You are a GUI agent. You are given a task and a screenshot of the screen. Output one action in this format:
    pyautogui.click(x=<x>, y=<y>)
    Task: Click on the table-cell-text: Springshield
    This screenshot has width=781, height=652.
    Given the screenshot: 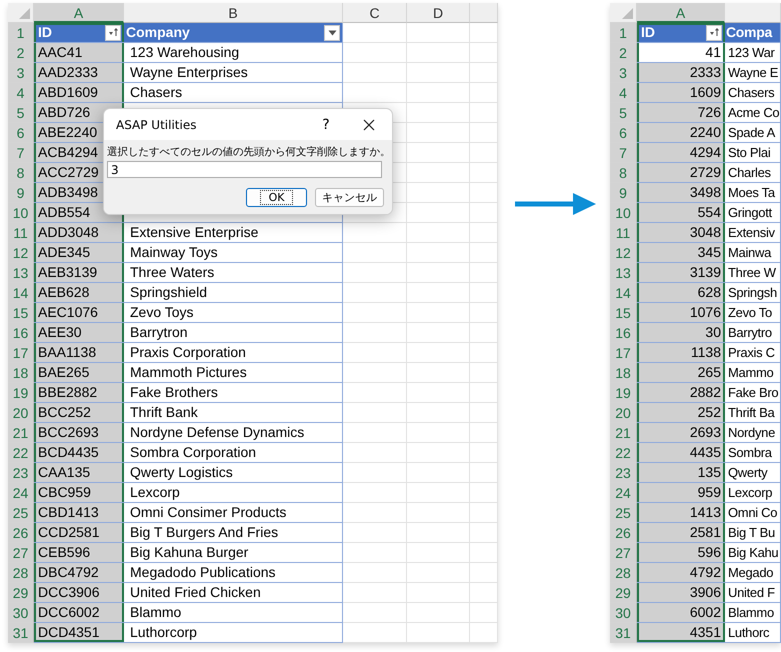 What is the action you would take?
    pyautogui.click(x=168, y=292)
    